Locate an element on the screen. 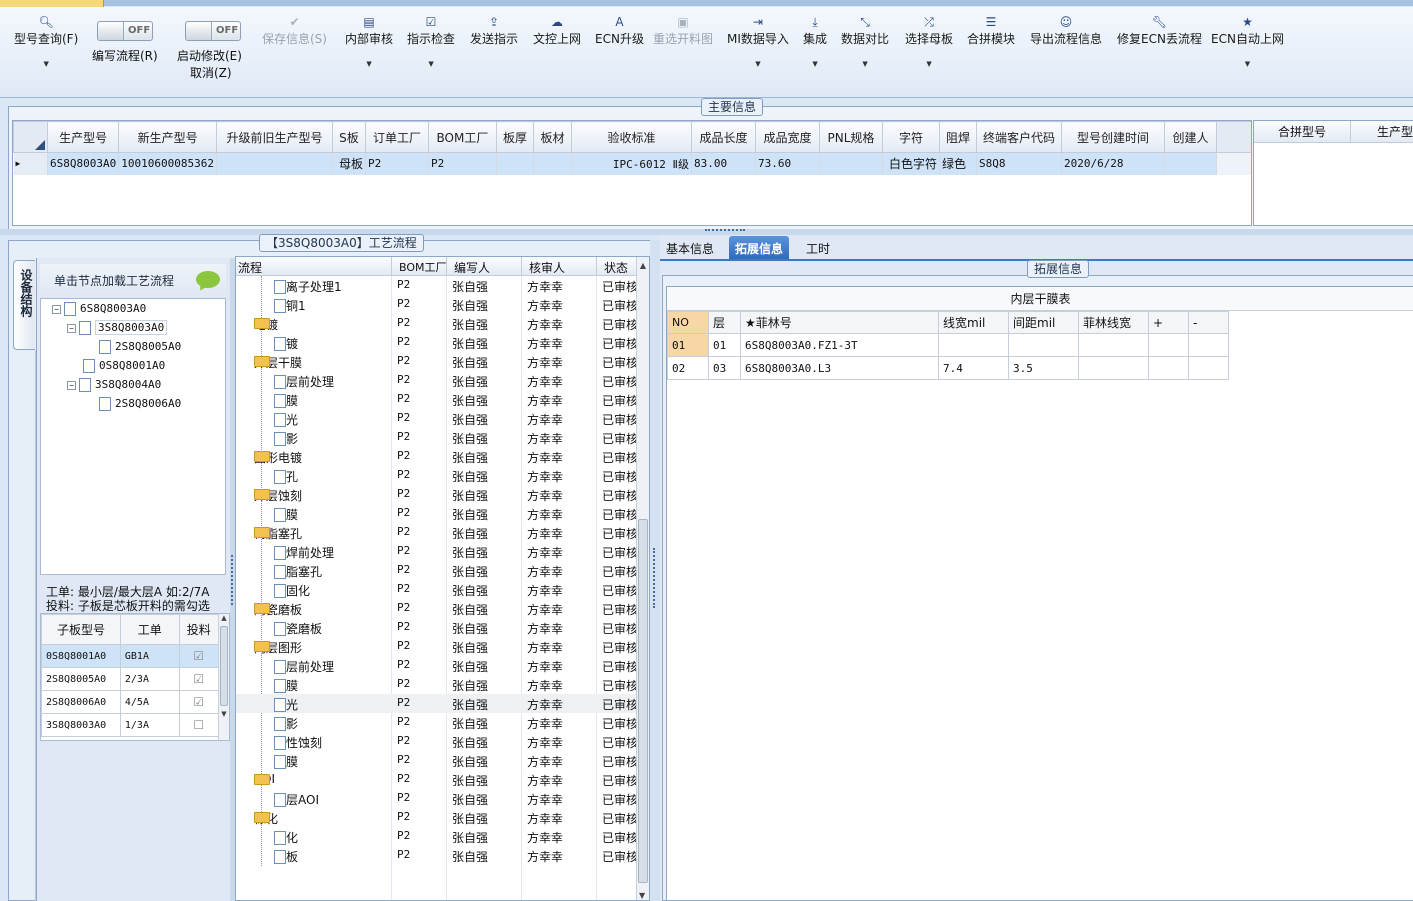 Image resolution: width=1413 pixels, height=901 pixels. select-mother-button: ⤮ 选择母板 ▼ is located at coordinates (929, 41).